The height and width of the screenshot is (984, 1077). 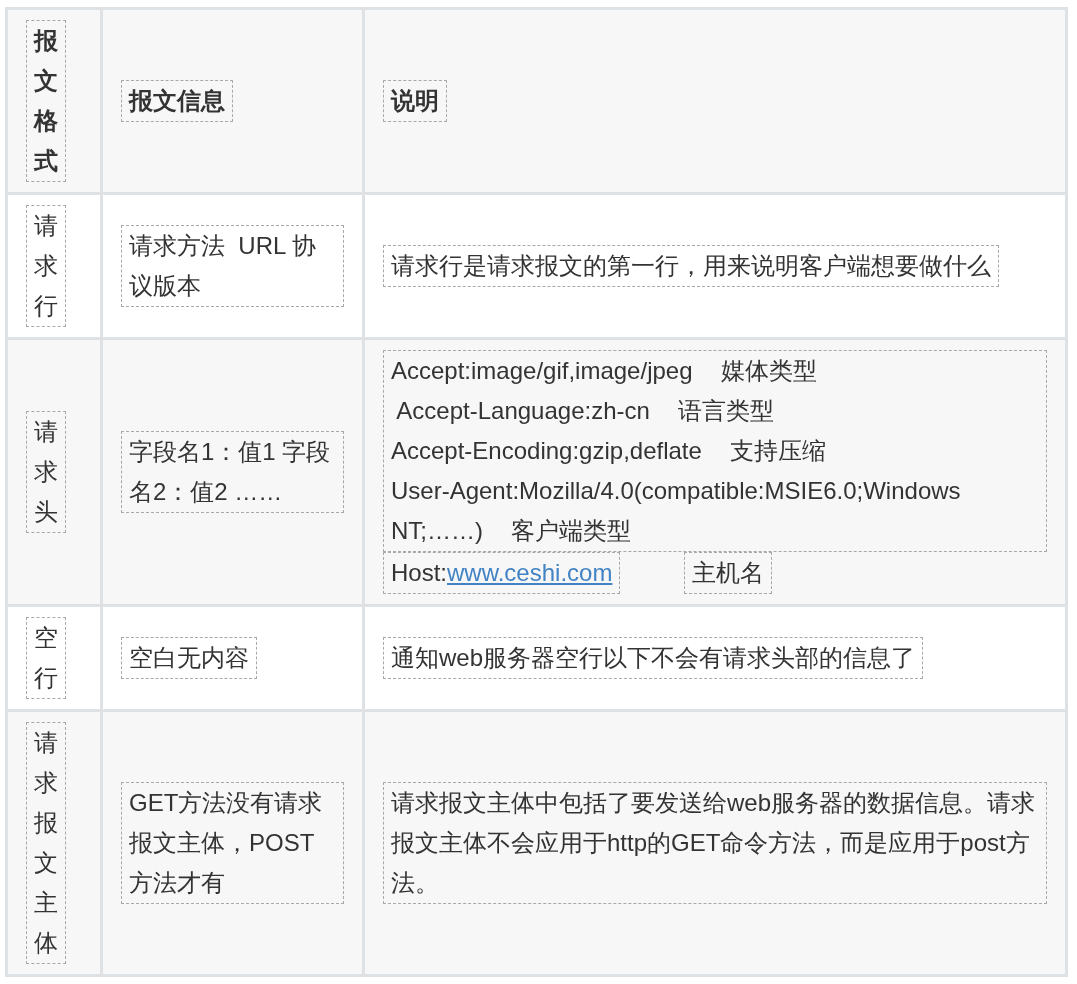 What do you see at coordinates (46, 101) in the screenshot?
I see `column-header: 报文格式` at bounding box center [46, 101].